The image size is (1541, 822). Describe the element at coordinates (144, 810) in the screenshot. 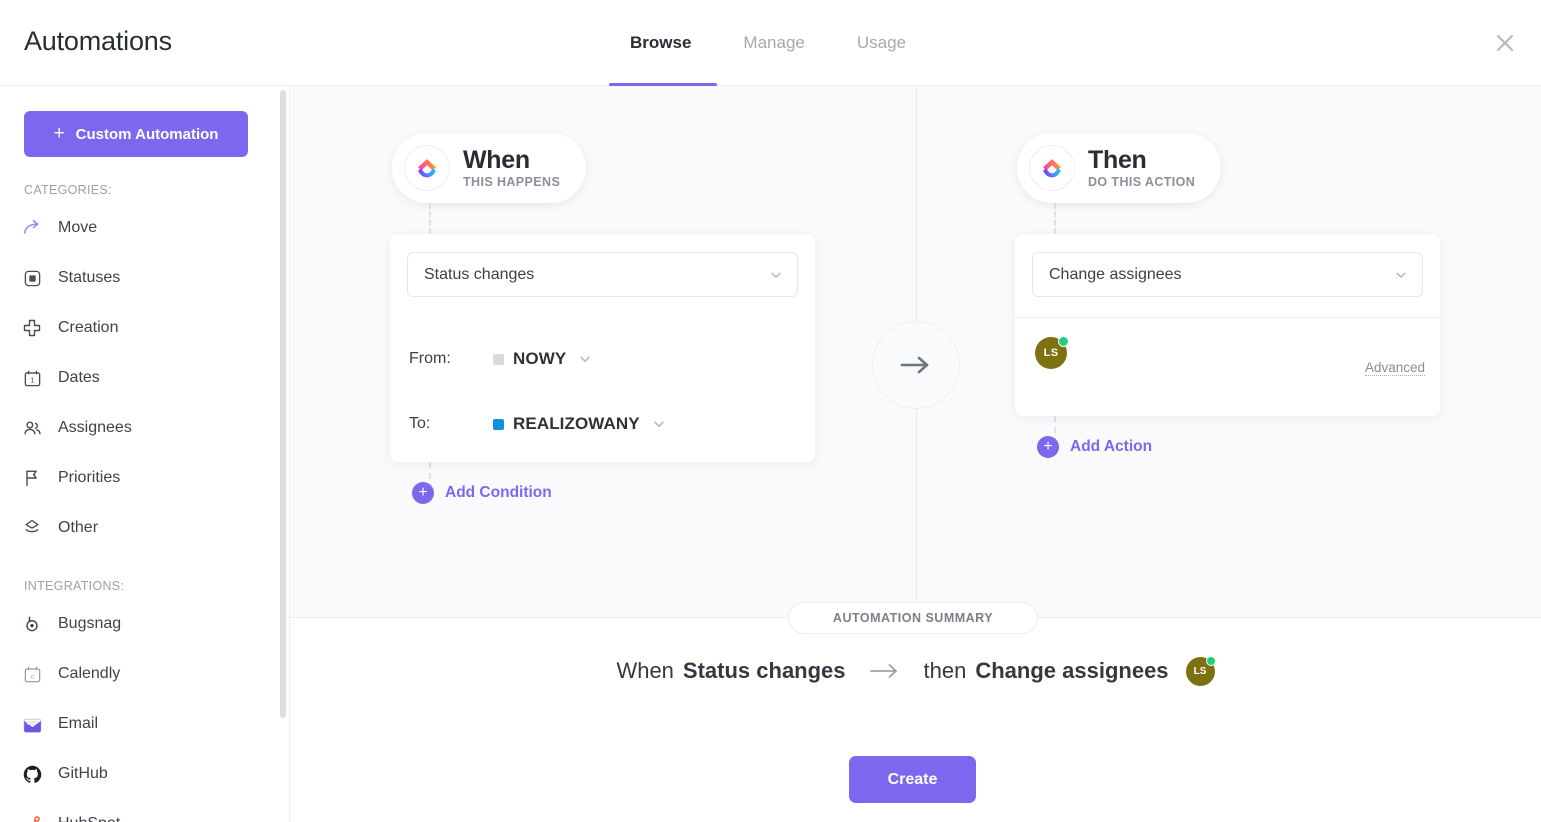

I see `sidebar-item-hubspot: HubSpot` at that location.